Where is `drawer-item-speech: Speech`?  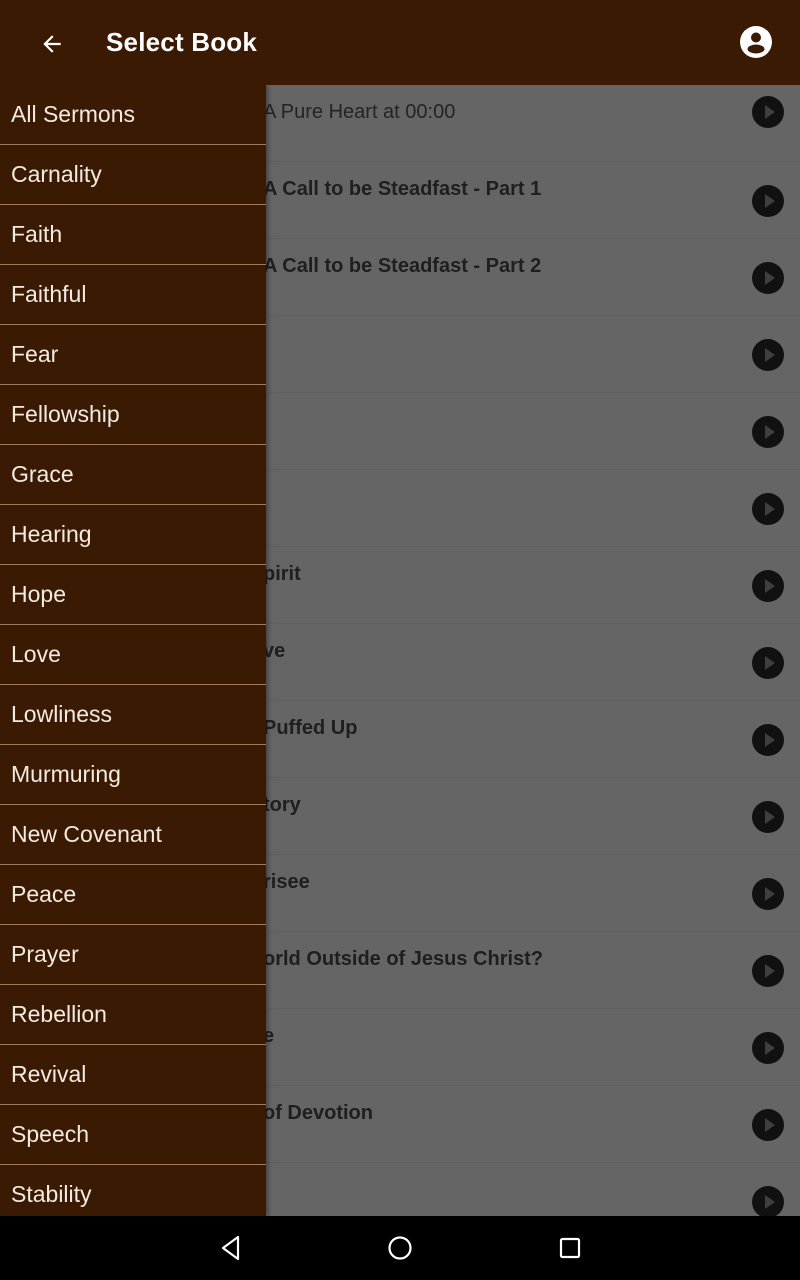 drawer-item-speech: Speech is located at coordinates (133, 1135).